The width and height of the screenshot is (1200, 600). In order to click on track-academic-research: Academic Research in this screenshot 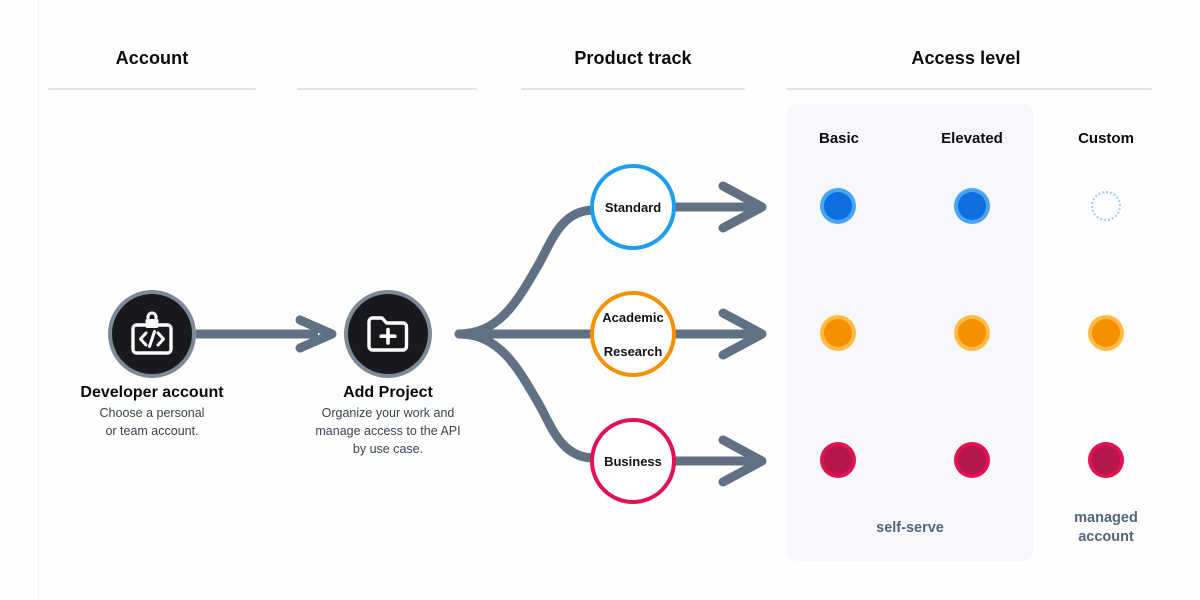, I will do `click(633, 334)`.